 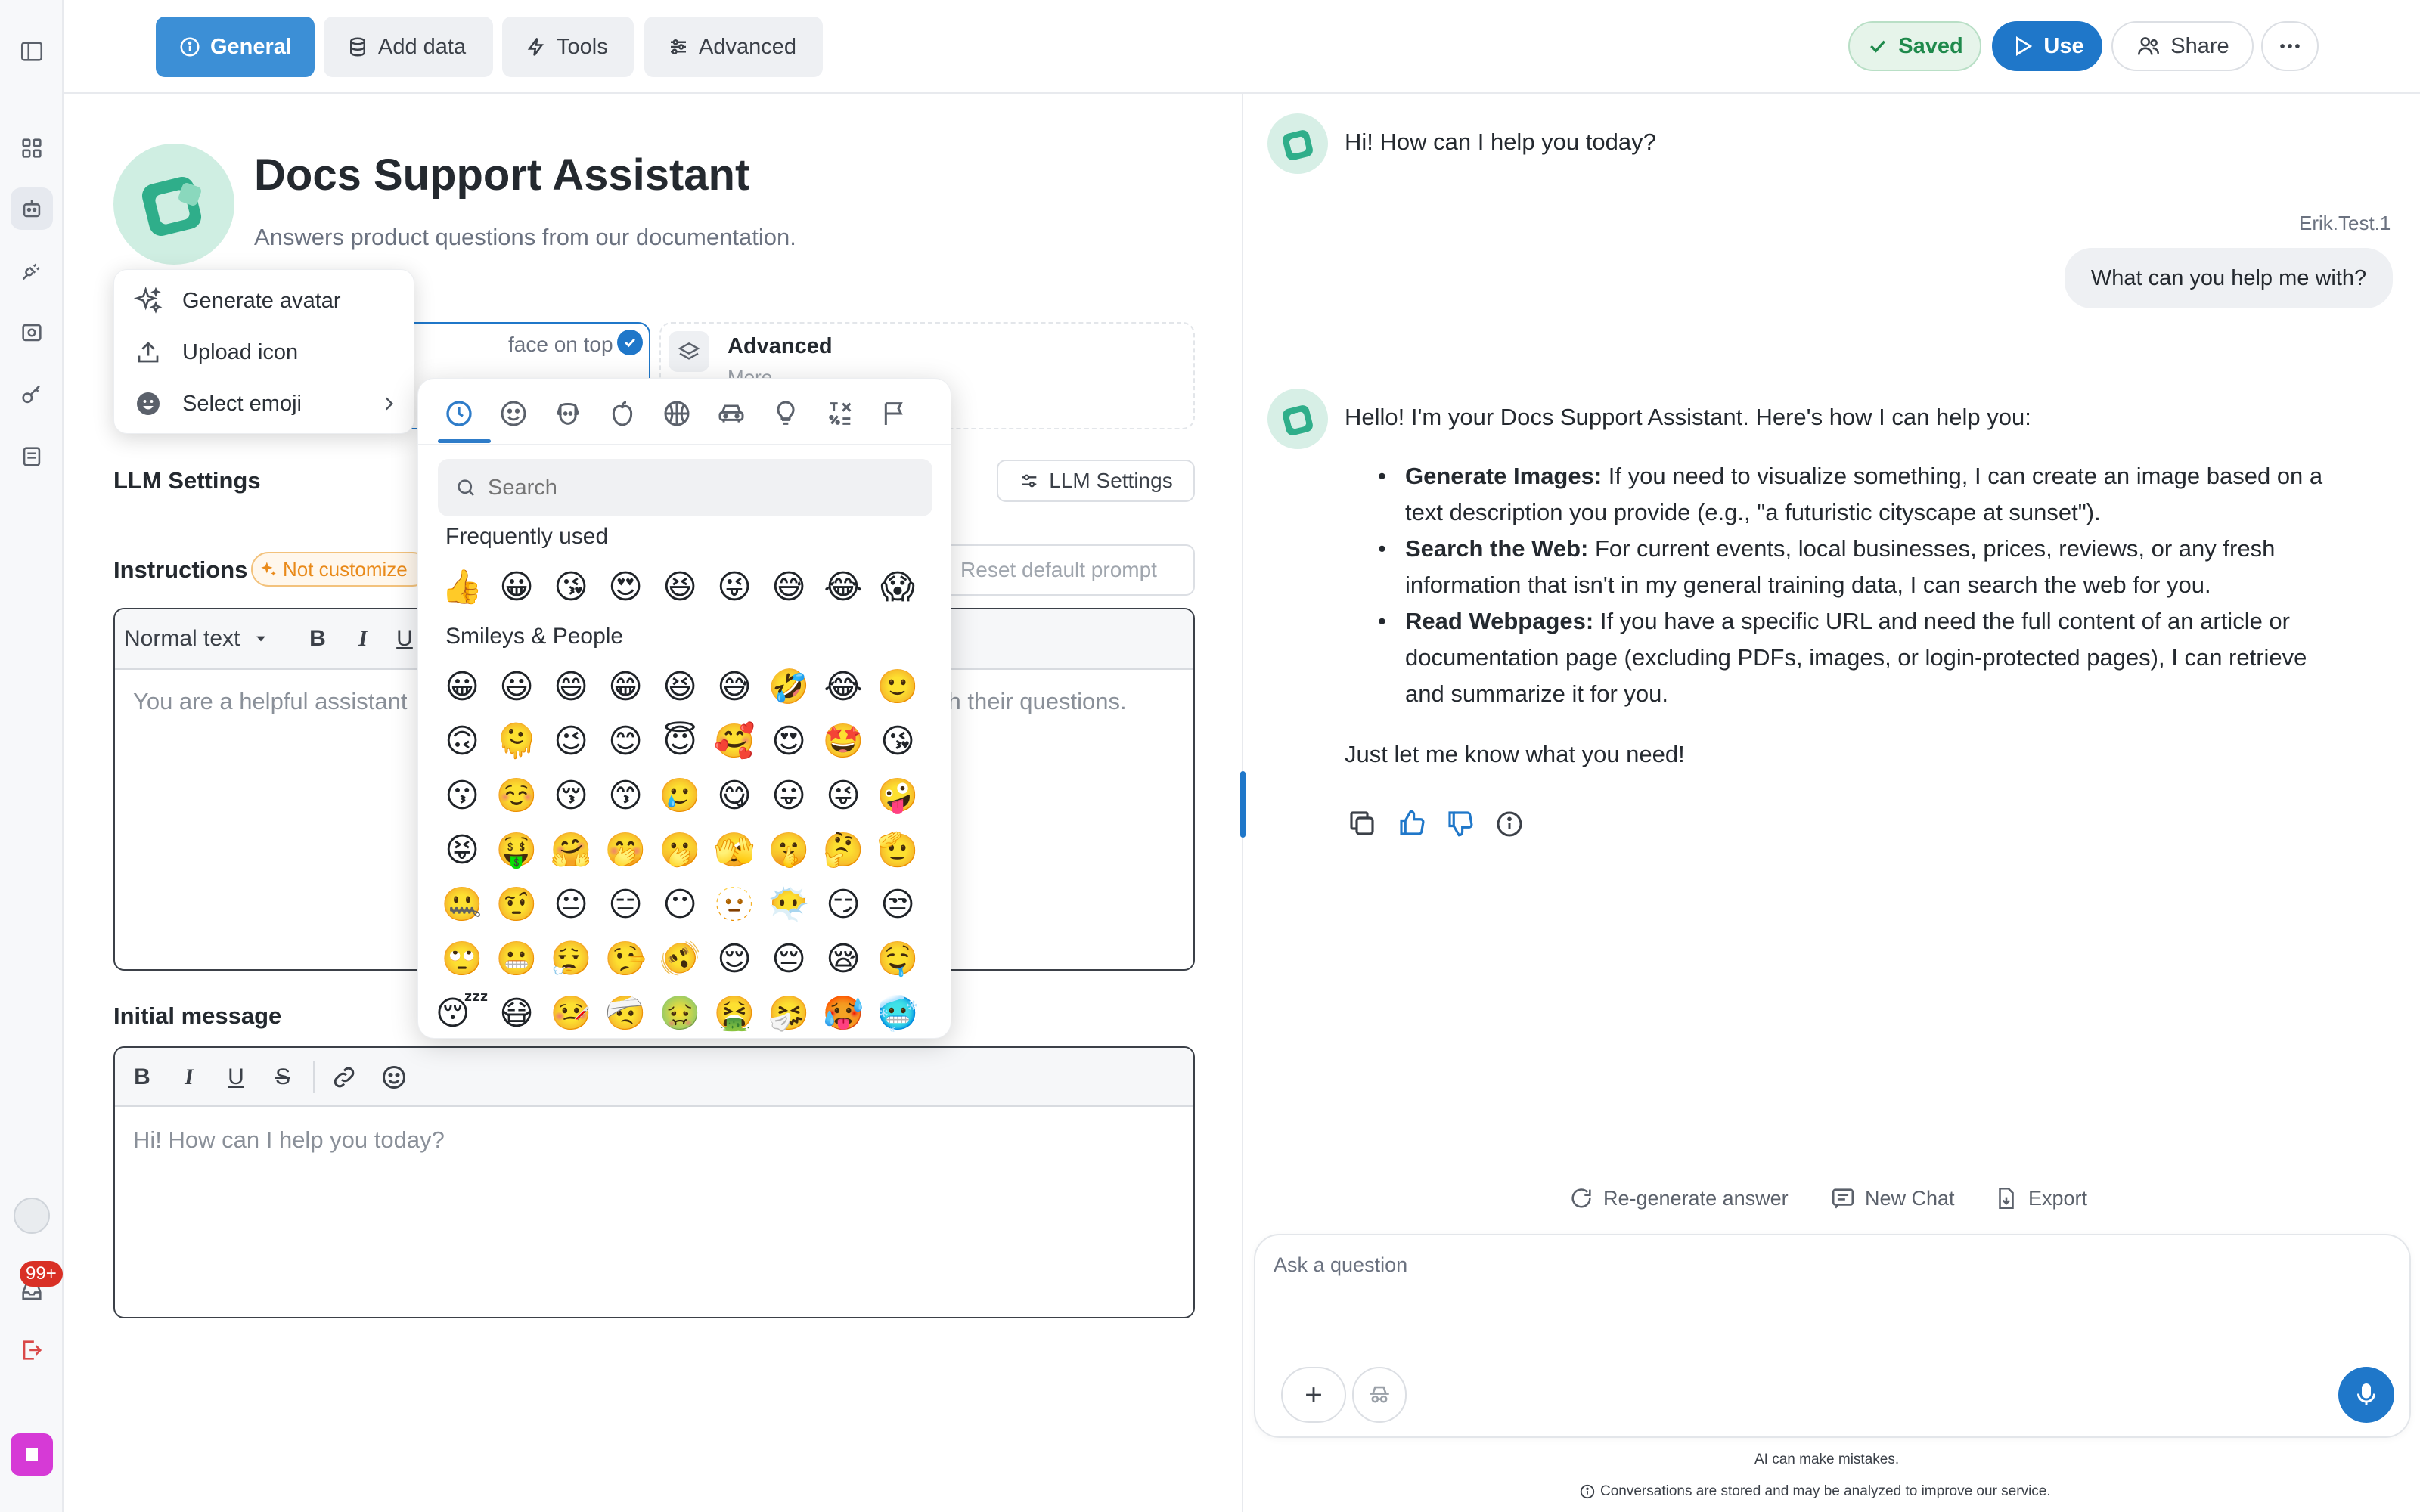 I want to click on emoji-option: 🫨, so click(x=680, y=960).